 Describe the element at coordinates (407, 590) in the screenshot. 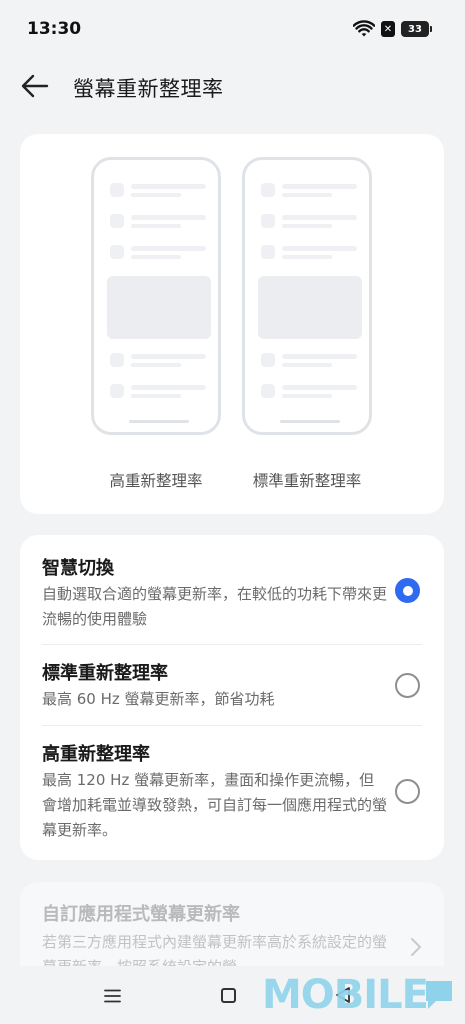

I see `radio-smart-switch` at that location.